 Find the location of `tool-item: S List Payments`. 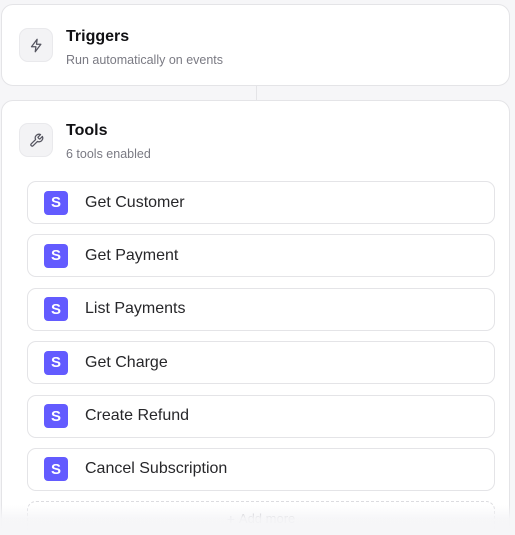

tool-item: S List Payments is located at coordinates (261, 309).